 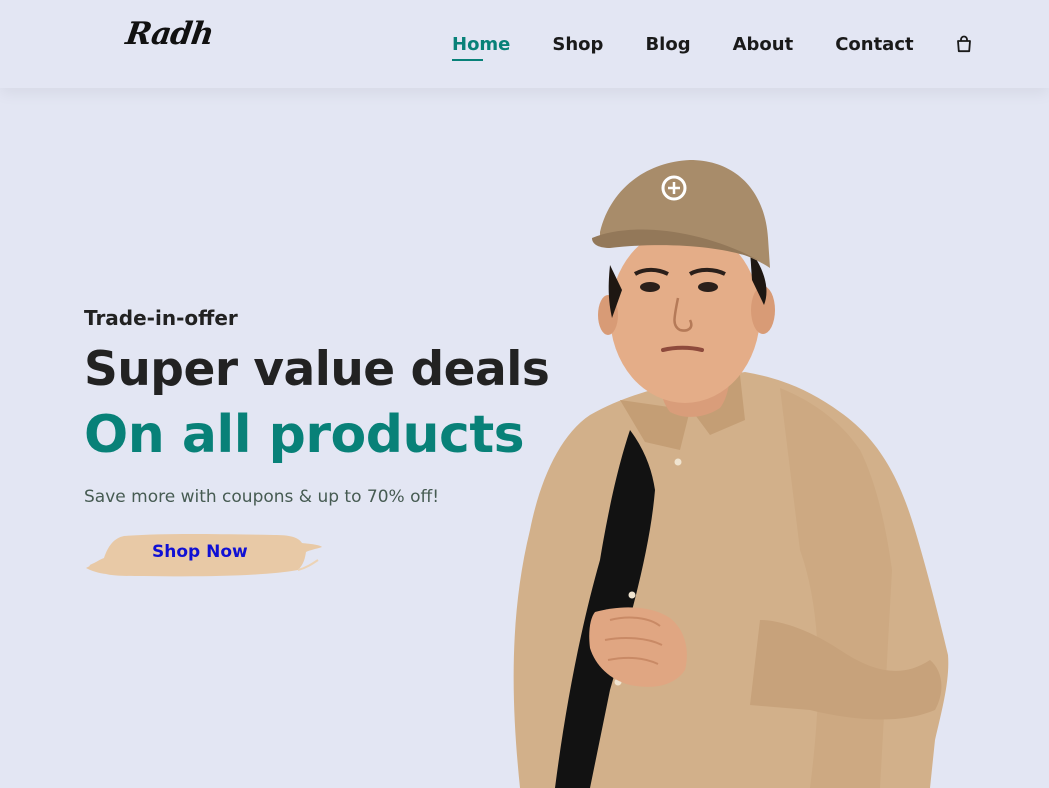 What do you see at coordinates (304, 435) in the screenshot?
I see `hero-headline-accent: On all products` at bounding box center [304, 435].